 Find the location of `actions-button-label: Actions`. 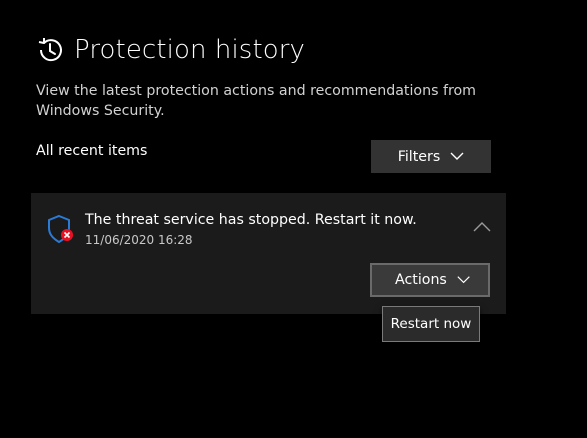

actions-button-label: Actions is located at coordinates (421, 280).